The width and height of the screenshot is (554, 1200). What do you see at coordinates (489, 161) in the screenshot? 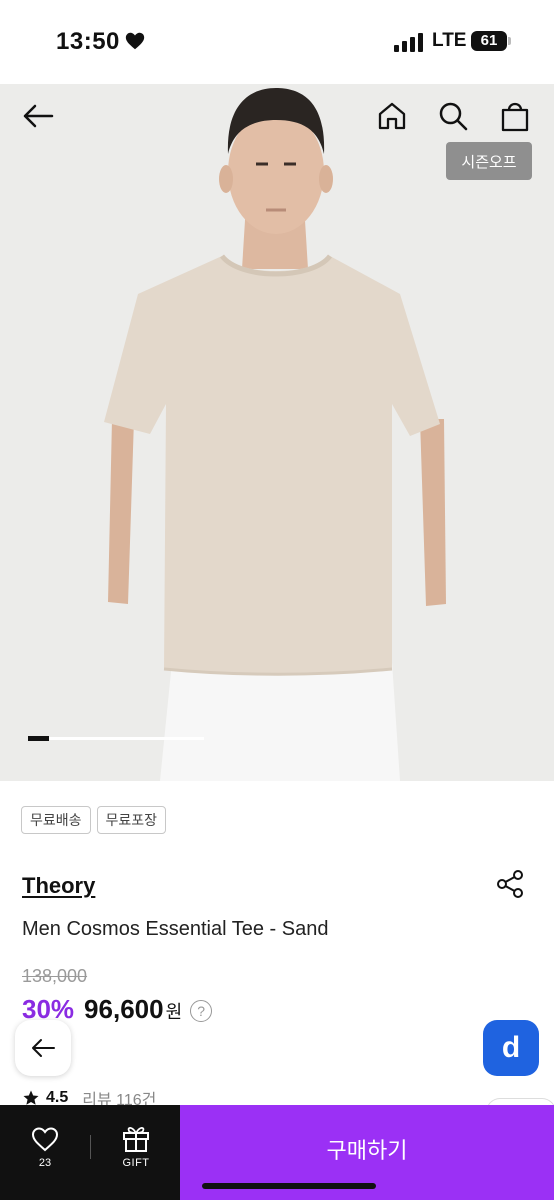
I see `season-off-badge: 시즌오프` at bounding box center [489, 161].